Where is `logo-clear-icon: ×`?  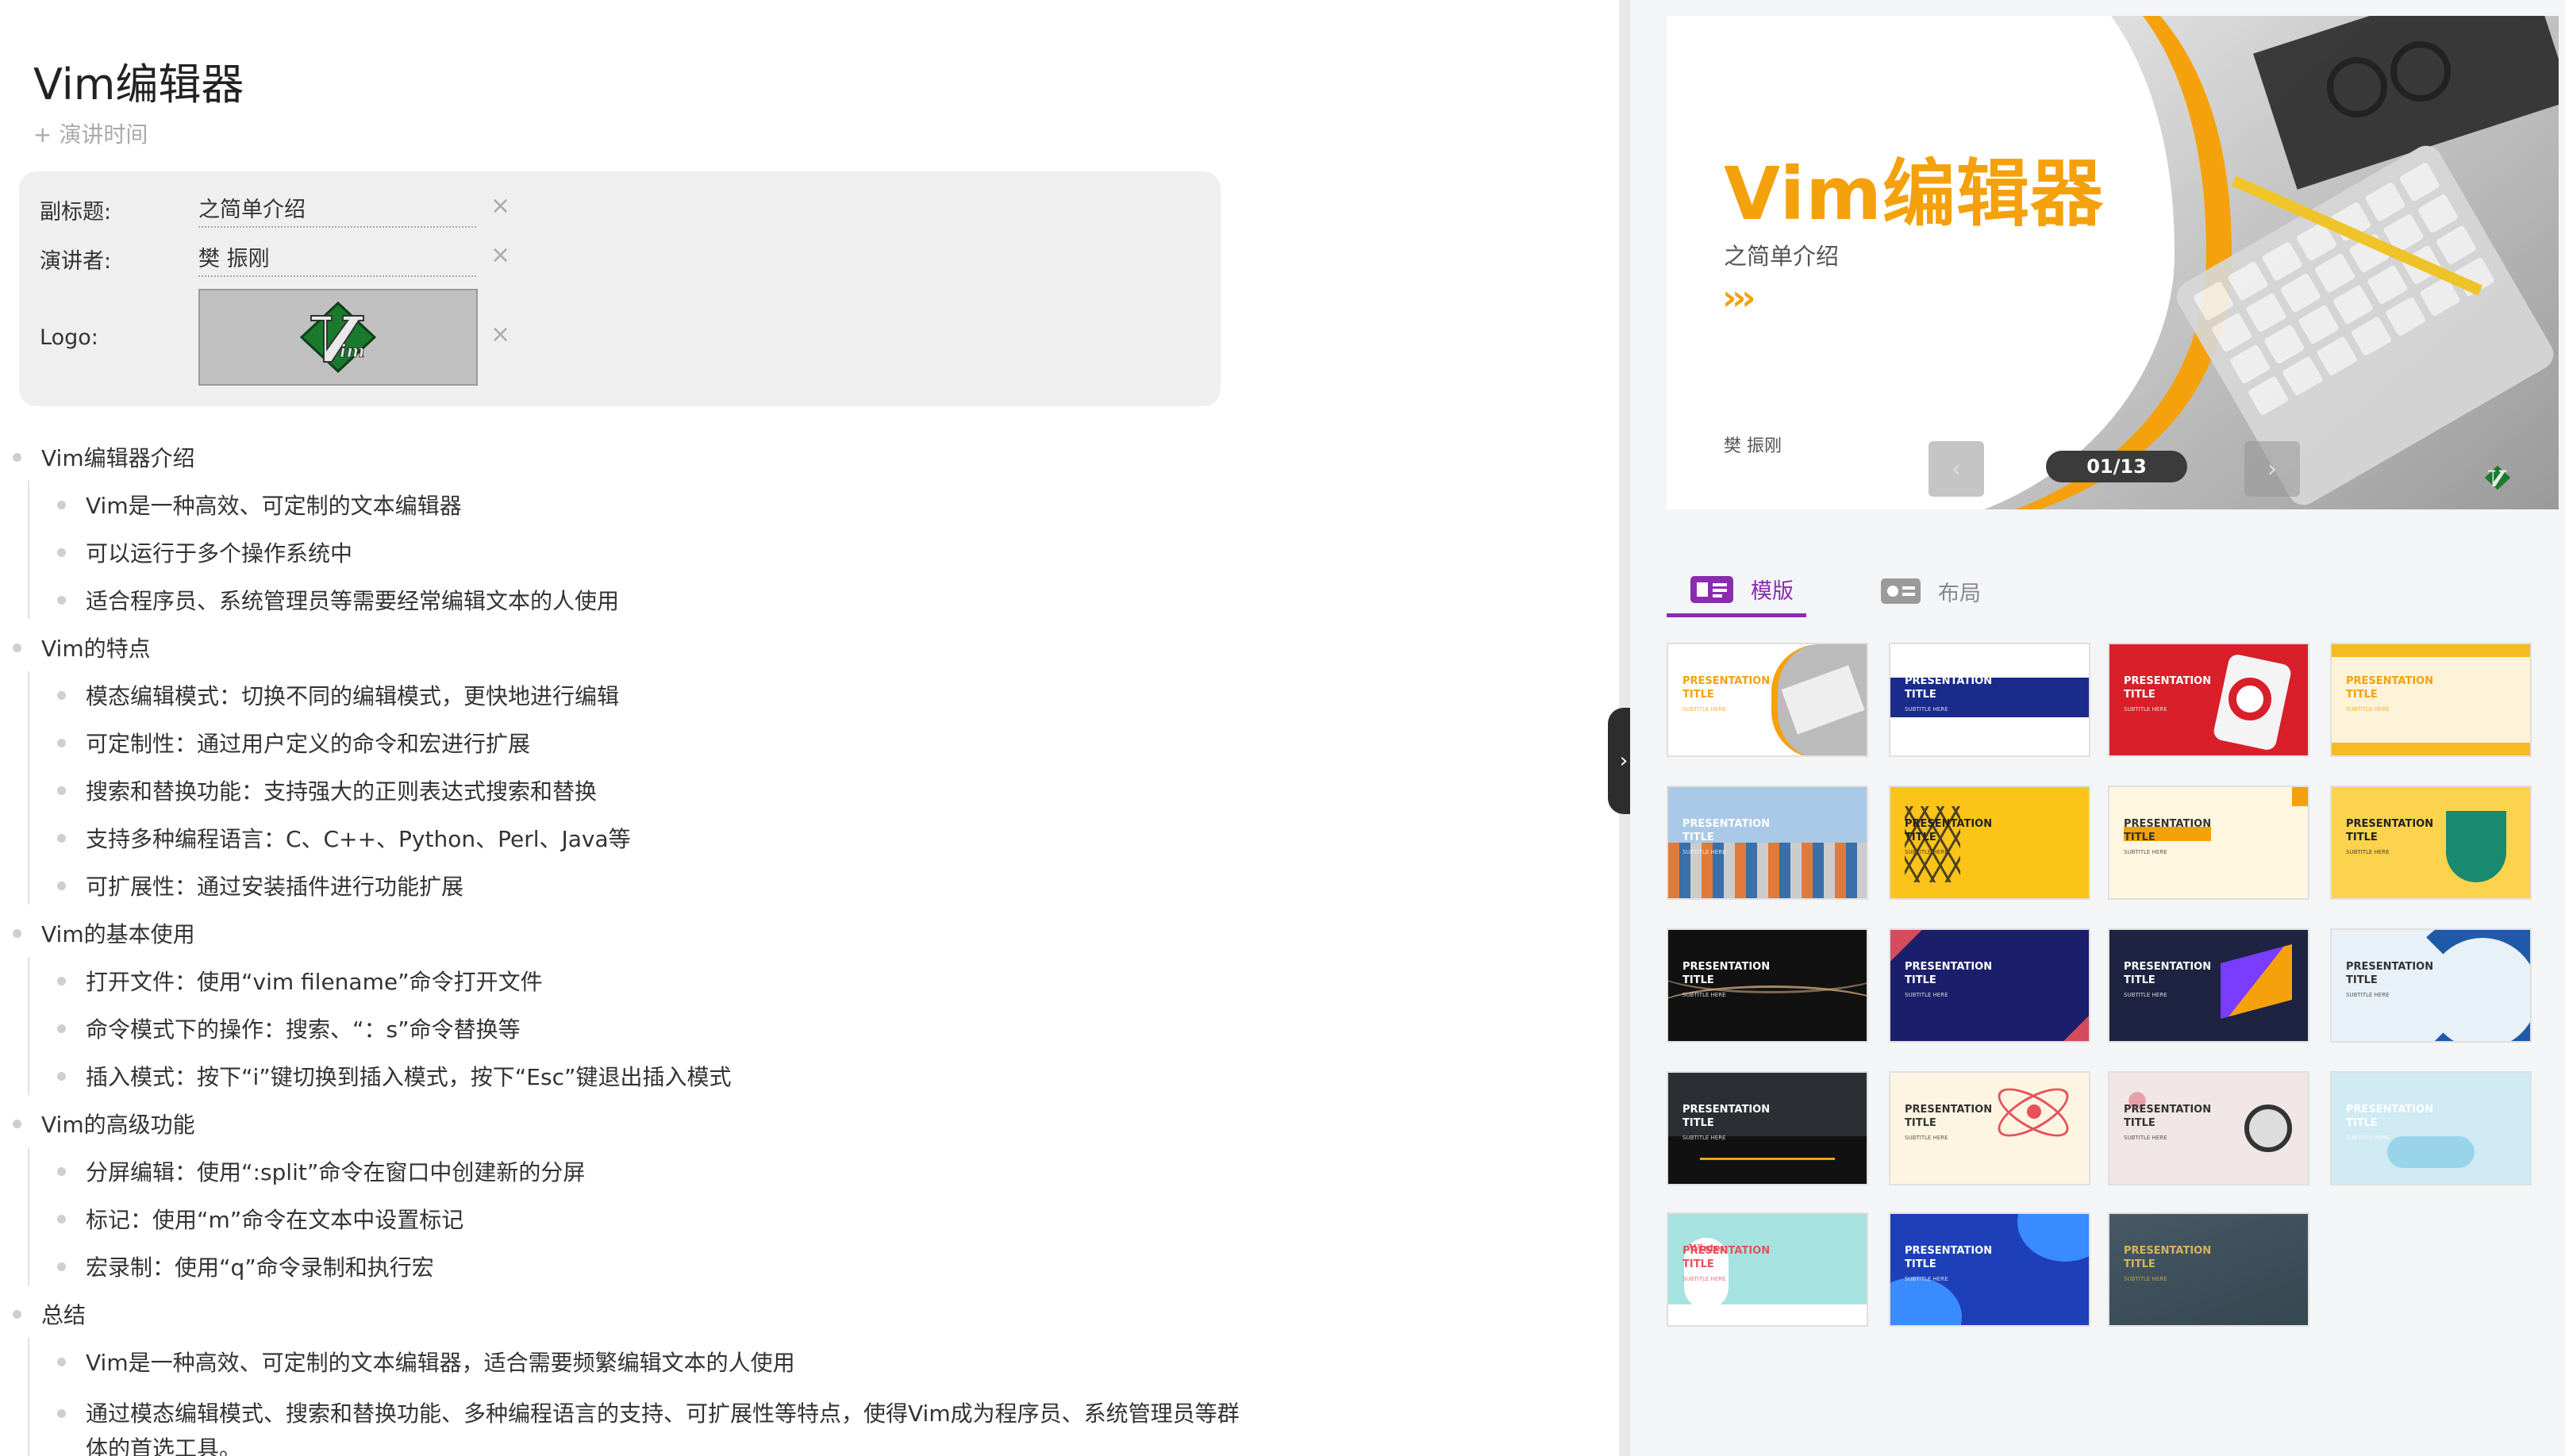
logo-clear-icon: × is located at coordinates (500, 334).